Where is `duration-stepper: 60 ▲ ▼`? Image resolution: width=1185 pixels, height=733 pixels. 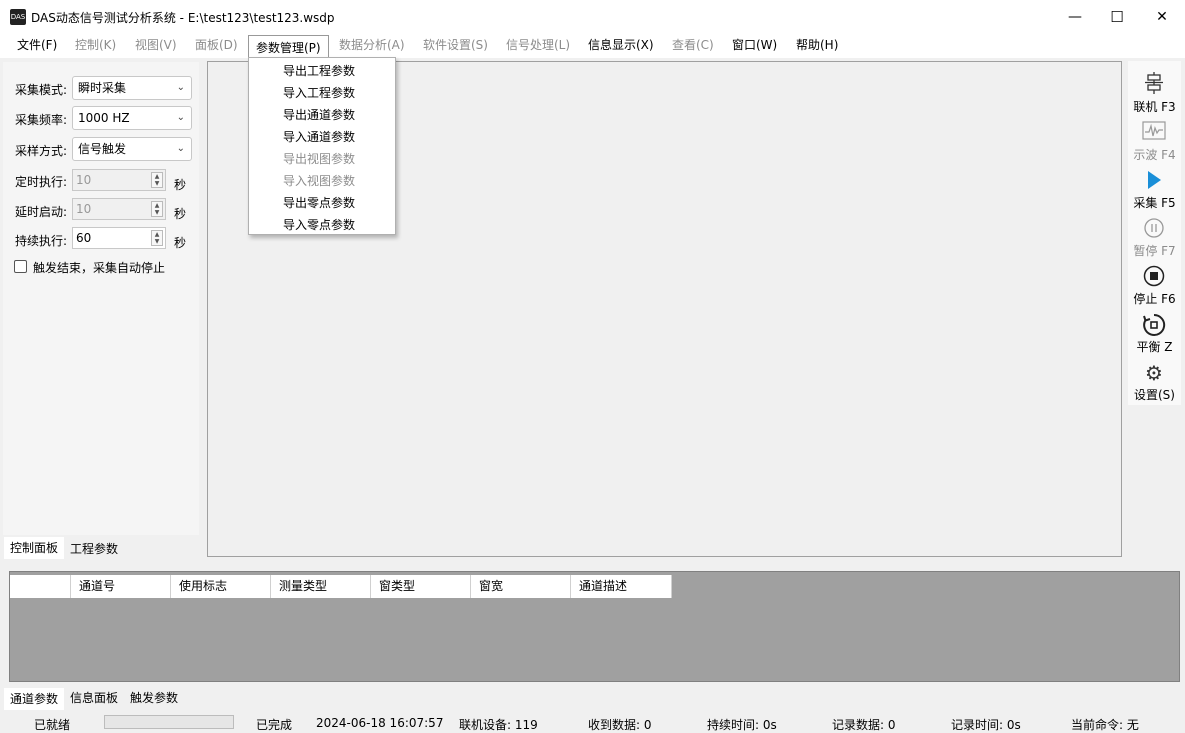
duration-stepper: 60 ▲ ▼ is located at coordinates (119, 238).